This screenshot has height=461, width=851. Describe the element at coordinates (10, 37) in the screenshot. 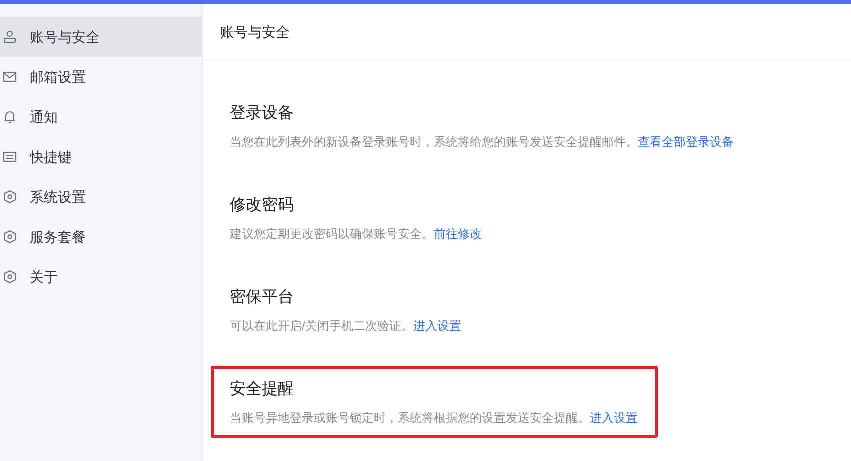

I see `user-icon` at that location.